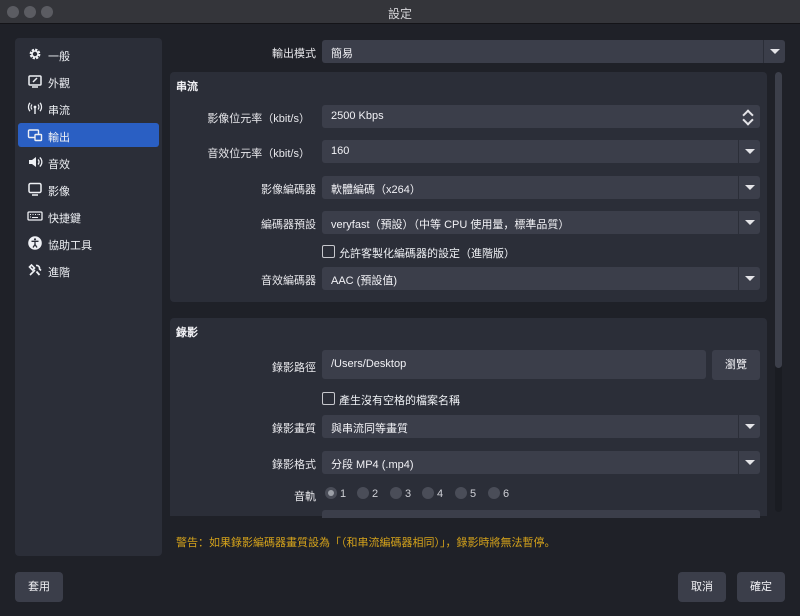 The width and height of the screenshot is (800, 616). Describe the element at coordinates (59, 84) in the screenshot. I see `sidebar-item-label: 外觀` at that location.